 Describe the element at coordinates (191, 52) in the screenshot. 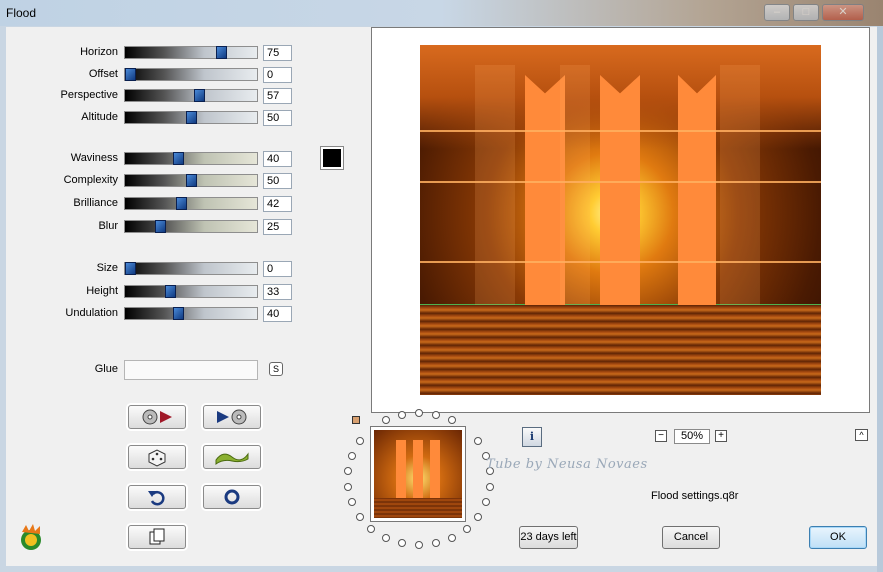

I see `param-slider-horizon` at that location.